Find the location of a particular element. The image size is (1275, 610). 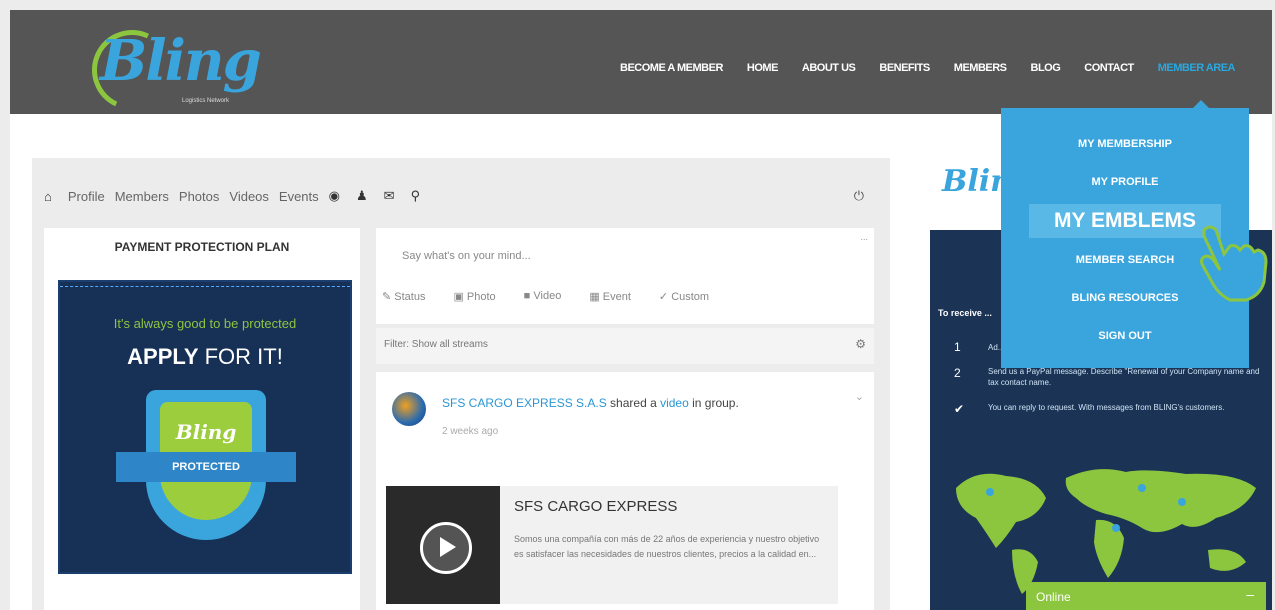

nav-become-member: BECOME A MEMBER is located at coordinates (671, 68).